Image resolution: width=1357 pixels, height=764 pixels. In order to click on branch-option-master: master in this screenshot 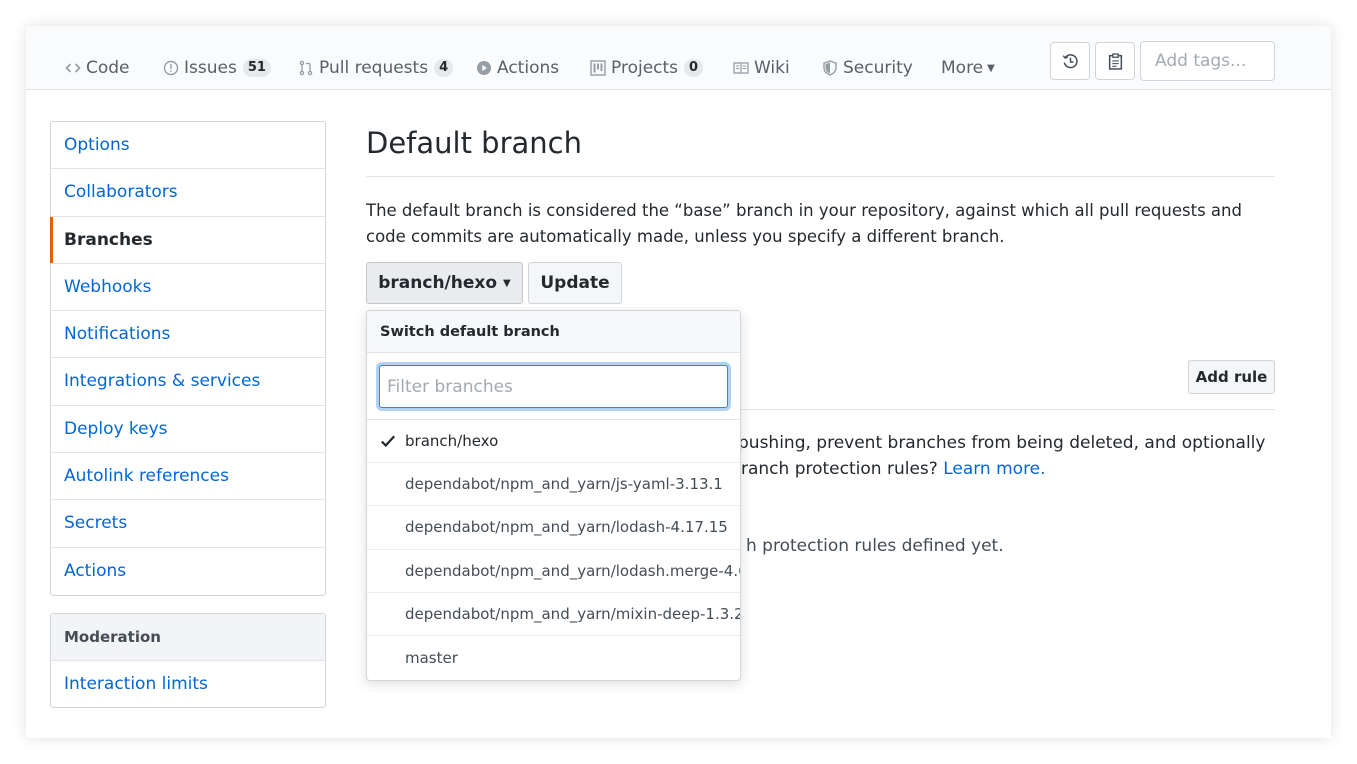, I will do `click(553, 657)`.